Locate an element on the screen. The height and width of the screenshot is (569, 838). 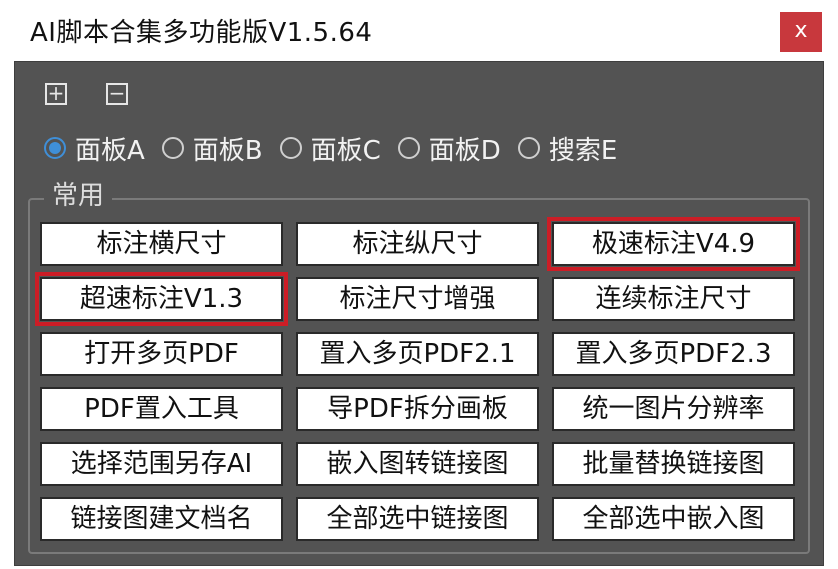
radio-panel-b: 面板B is located at coordinates (212, 148).